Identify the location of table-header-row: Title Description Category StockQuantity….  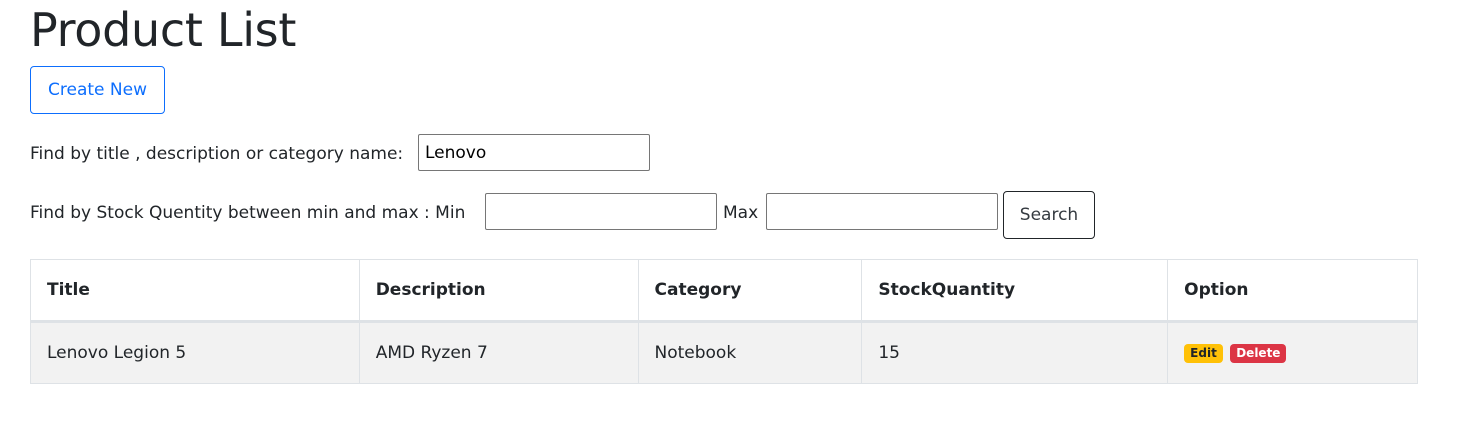
(724, 291).